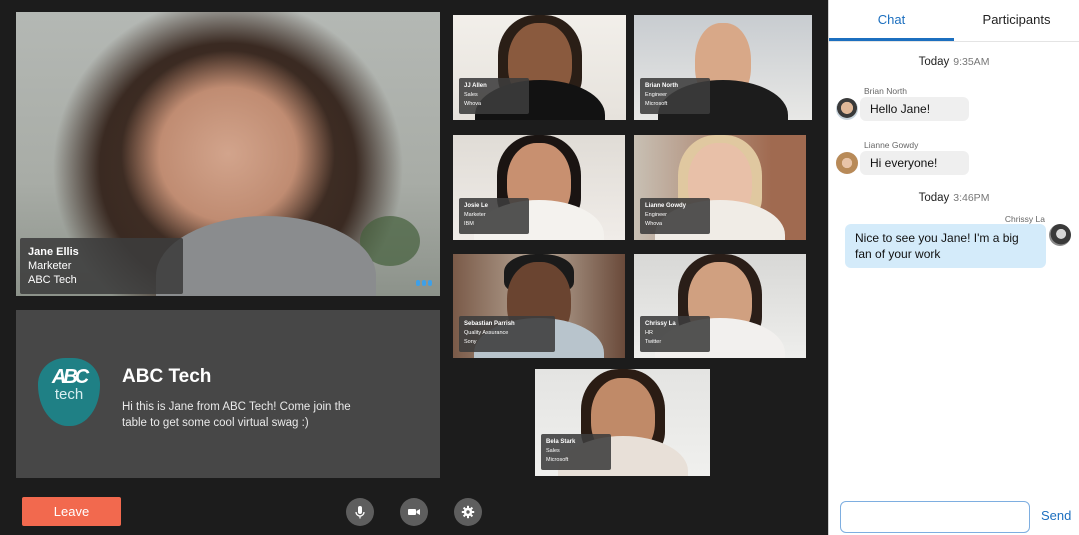 This screenshot has width=1079, height=535. What do you see at coordinates (266, 256) in the screenshot?
I see `speaker-shirt` at bounding box center [266, 256].